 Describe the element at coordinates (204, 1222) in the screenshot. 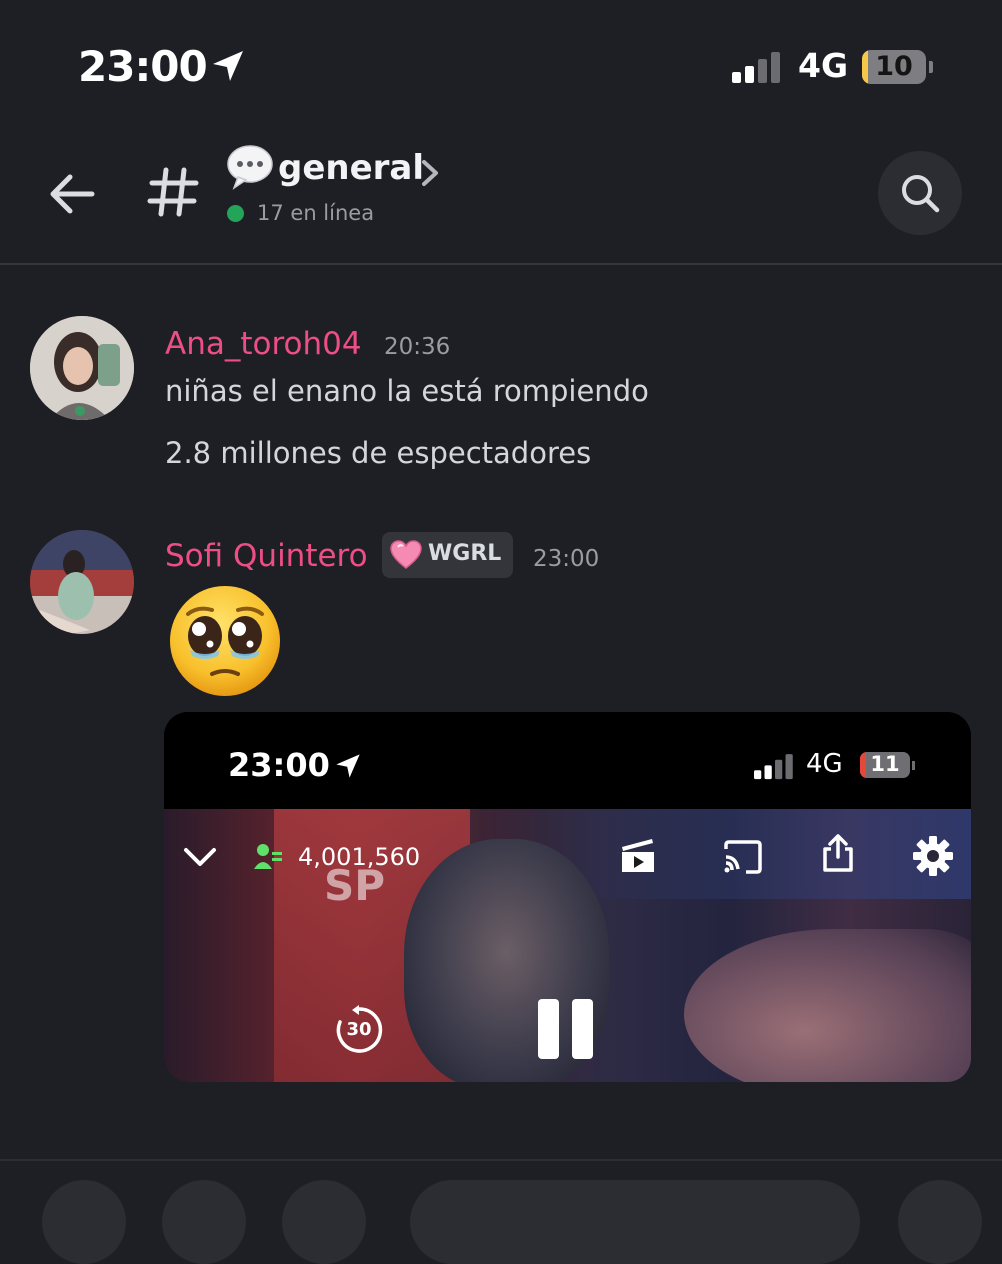

I see `apps-button` at that location.